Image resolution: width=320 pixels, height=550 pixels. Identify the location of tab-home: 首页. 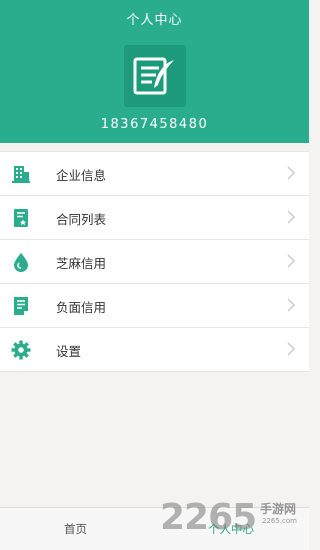
(75, 529).